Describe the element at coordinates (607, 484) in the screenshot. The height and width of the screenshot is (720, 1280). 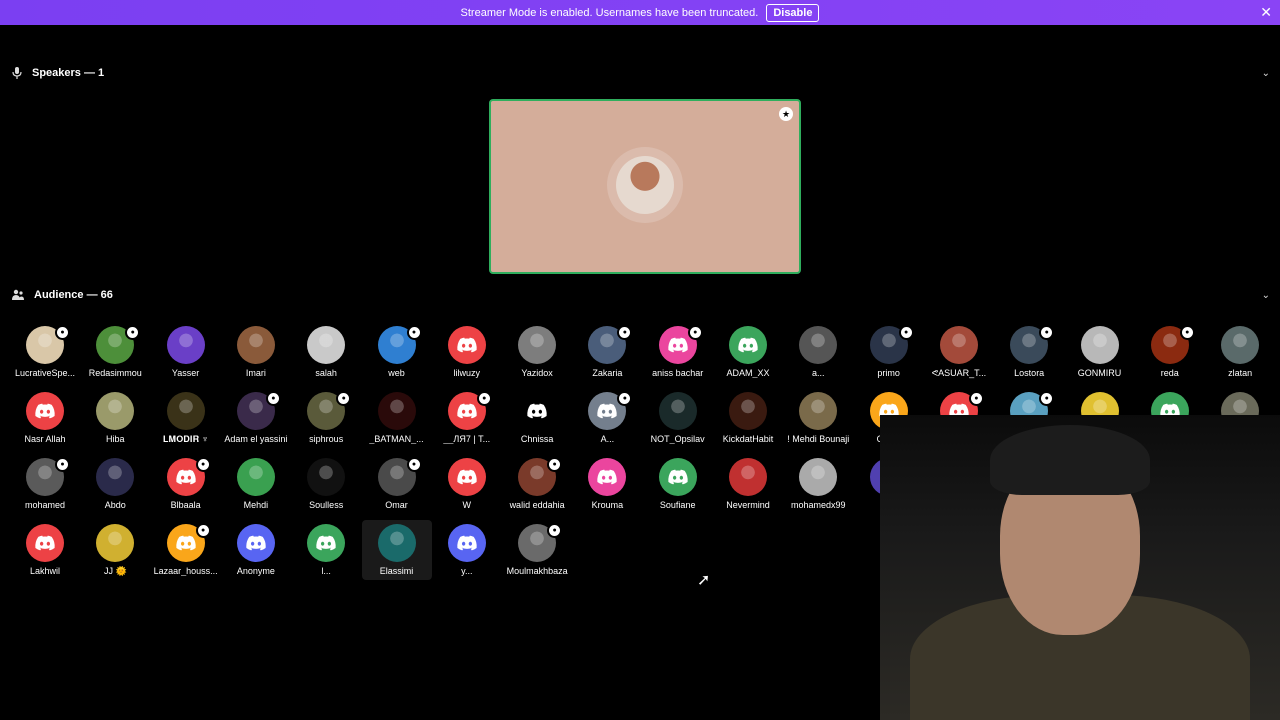
I see `audience-member: Krouma` at that location.